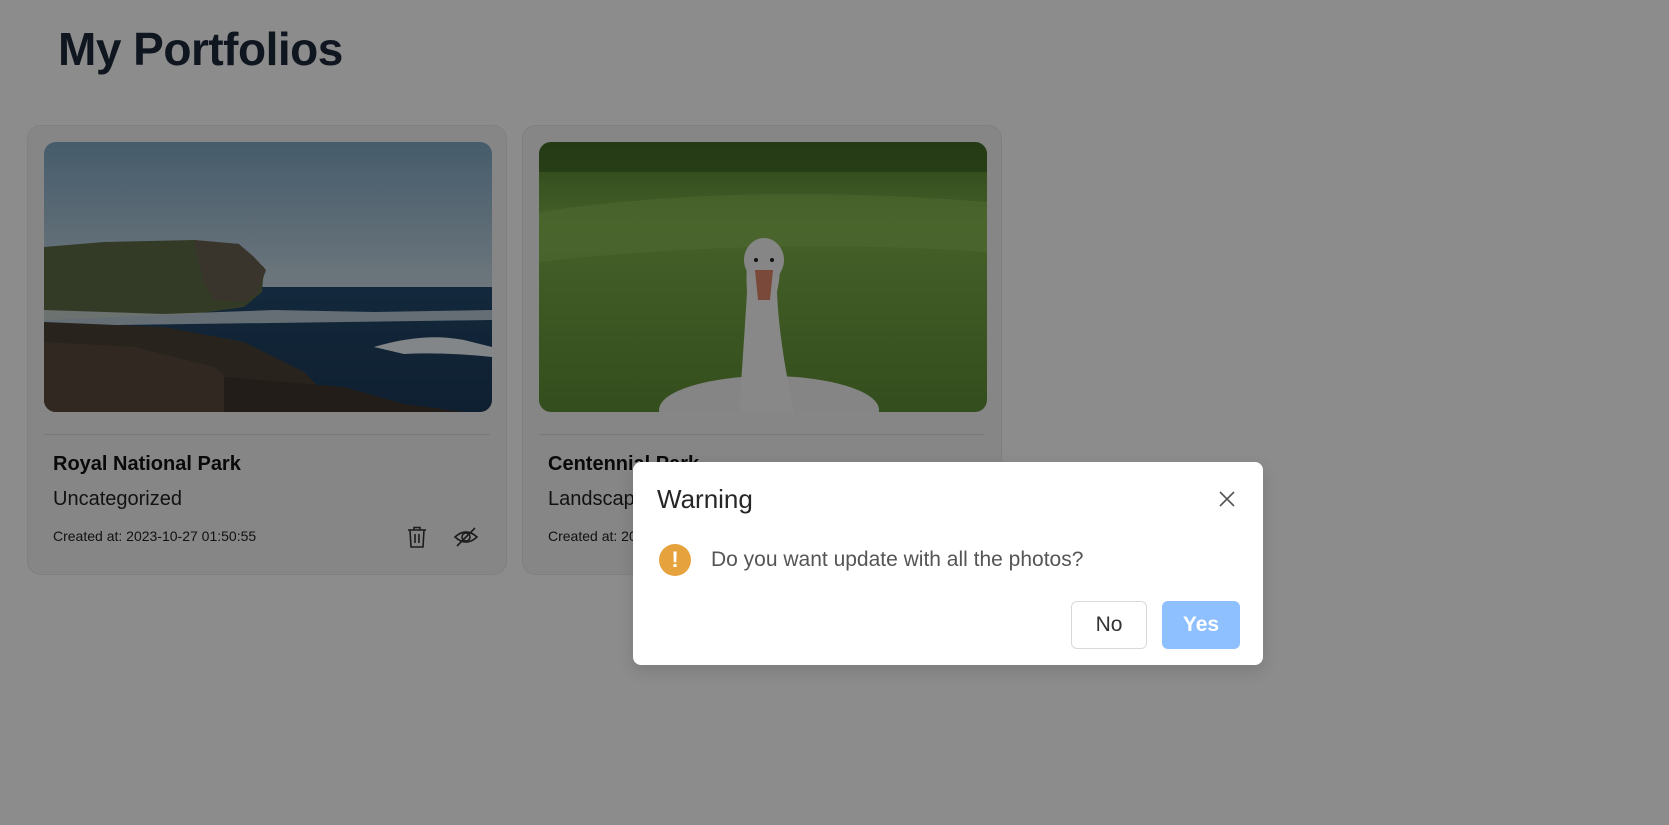 Image resolution: width=1669 pixels, height=825 pixels. I want to click on close-icon, so click(1227, 499).